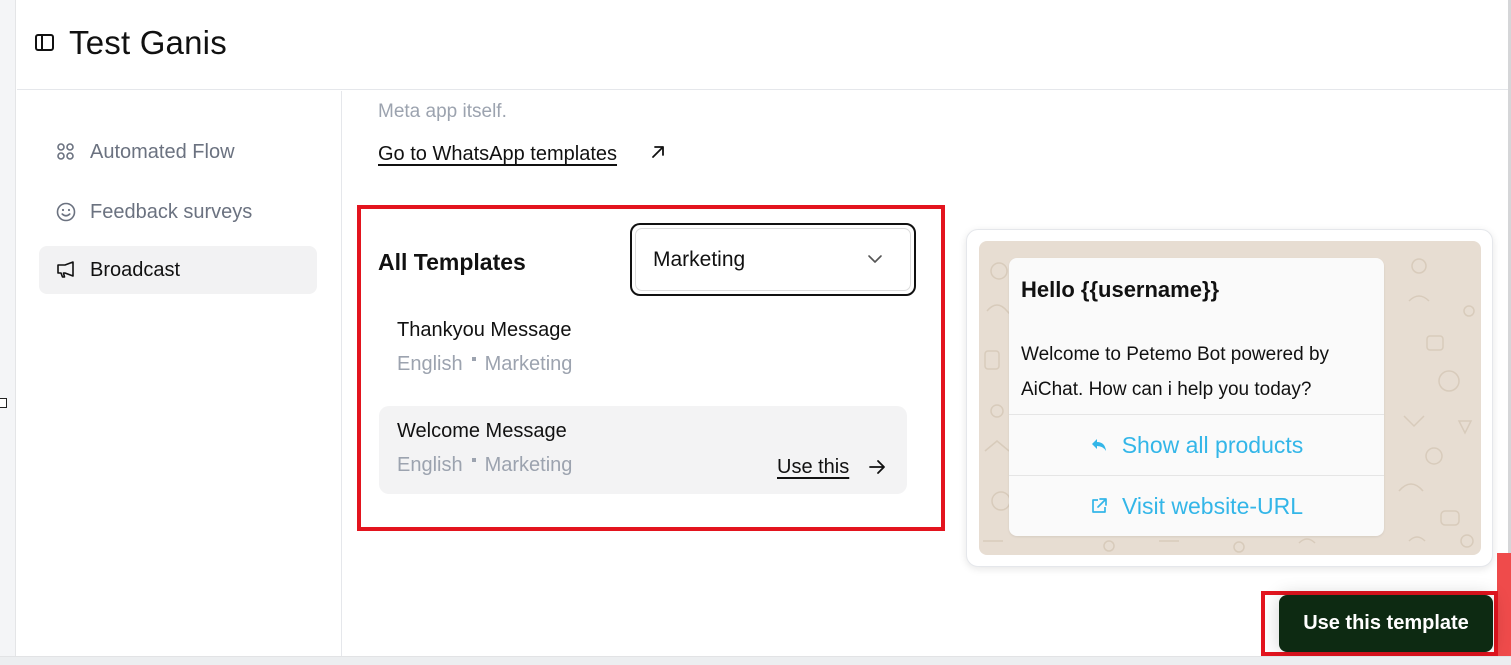 Image resolution: width=1511 pixels, height=665 pixels. Describe the element at coordinates (1386, 623) in the screenshot. I see `use-this-template-button: Use this template` at that location.